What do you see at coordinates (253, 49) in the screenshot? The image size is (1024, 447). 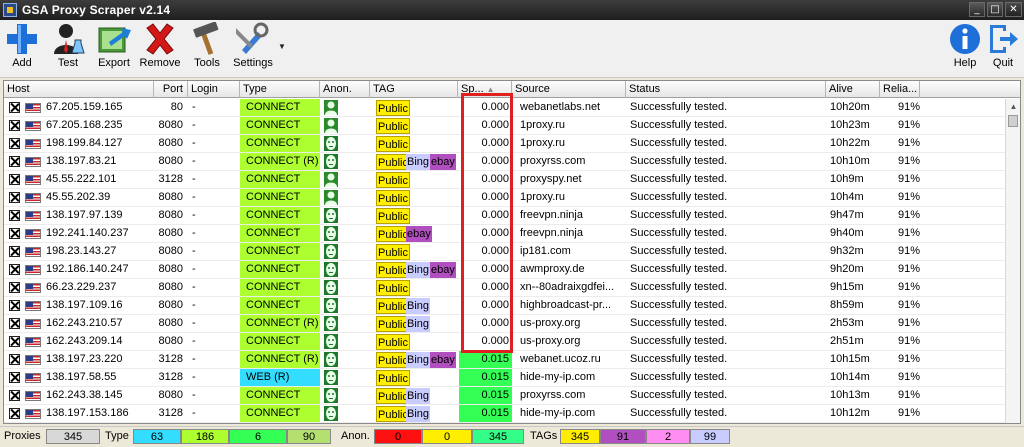 I see `settings-button: Settings` at bounding box center [253, 49].